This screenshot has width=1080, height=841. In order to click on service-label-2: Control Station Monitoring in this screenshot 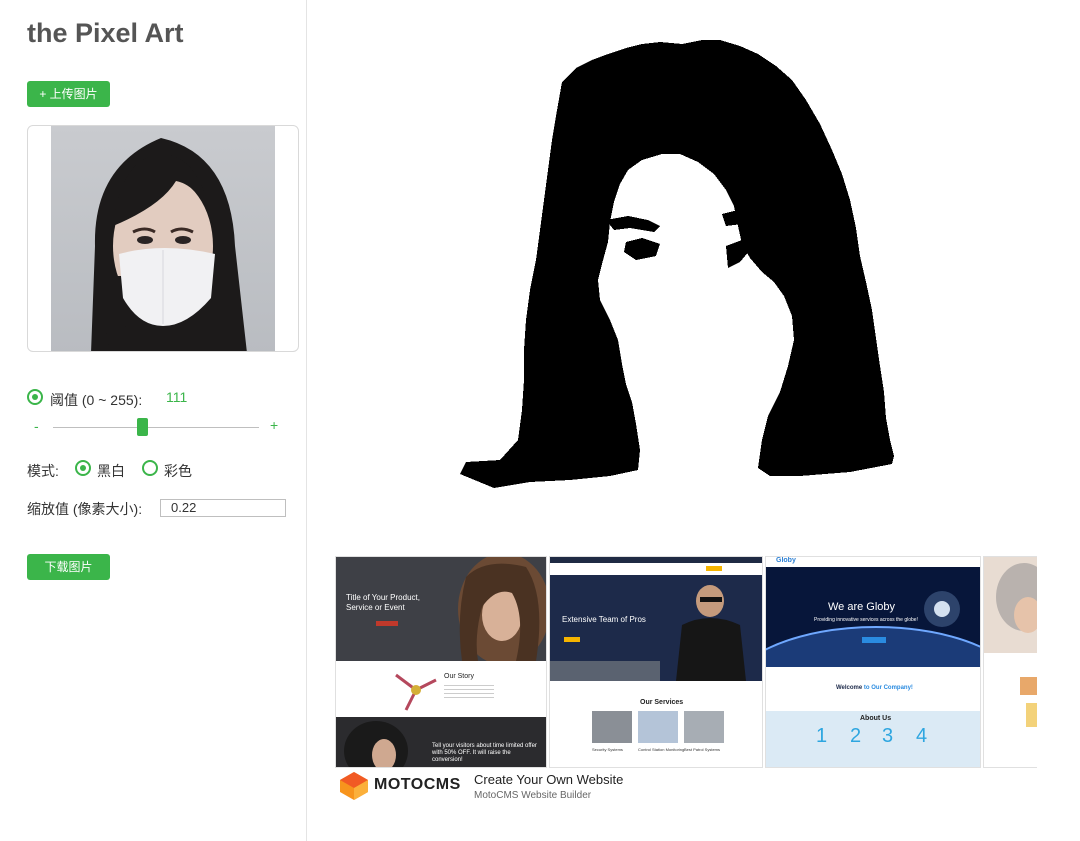, I will do `click(661, 749)`.